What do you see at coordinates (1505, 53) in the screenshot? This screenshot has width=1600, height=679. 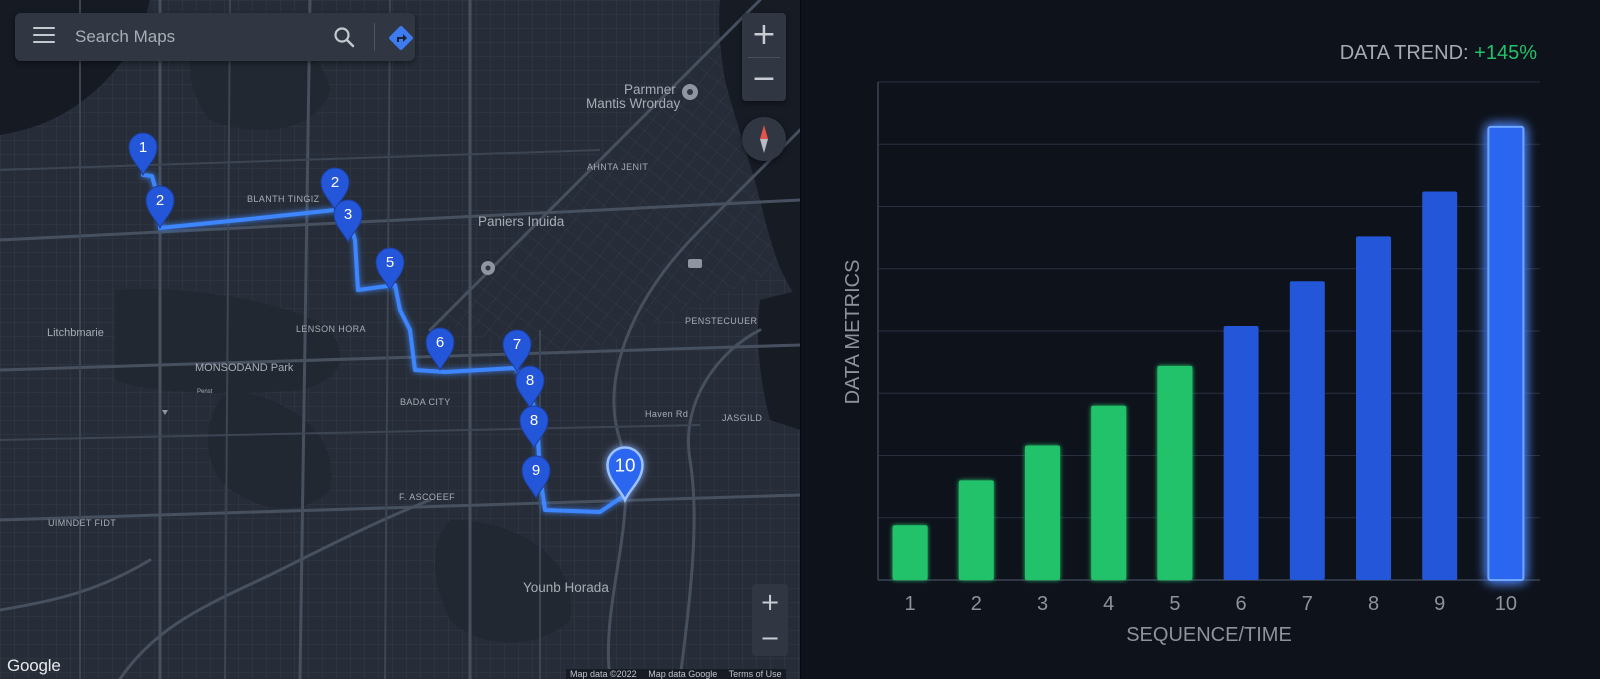 I see `trend-value: +145%` at bounding box center [1505, 53].